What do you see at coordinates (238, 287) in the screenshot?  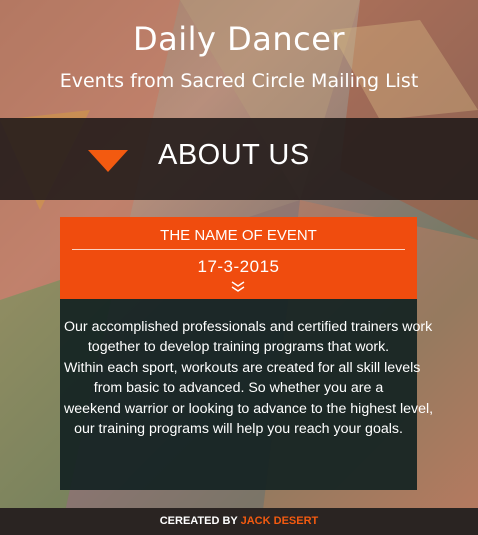 I see `double-chevron-down-icon` at bounding box center [238, 287].